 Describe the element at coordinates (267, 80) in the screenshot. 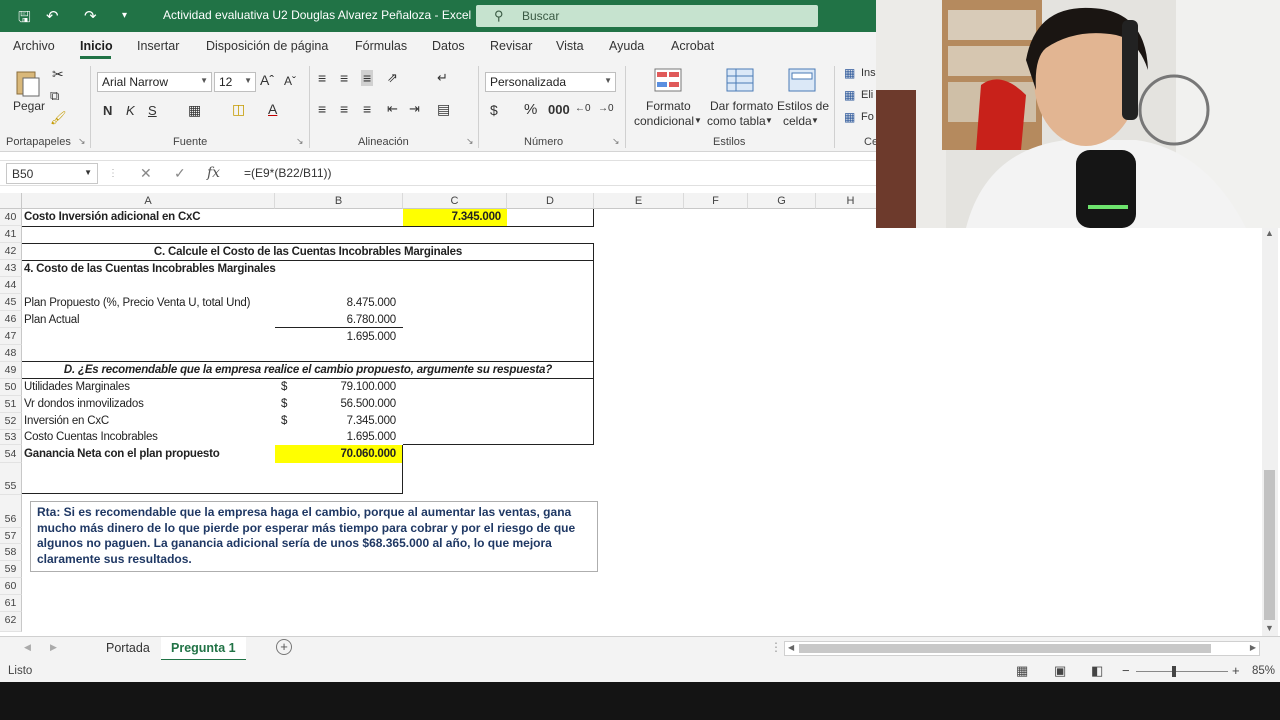

I see `grow-font-icon: Aˆ` at that location.